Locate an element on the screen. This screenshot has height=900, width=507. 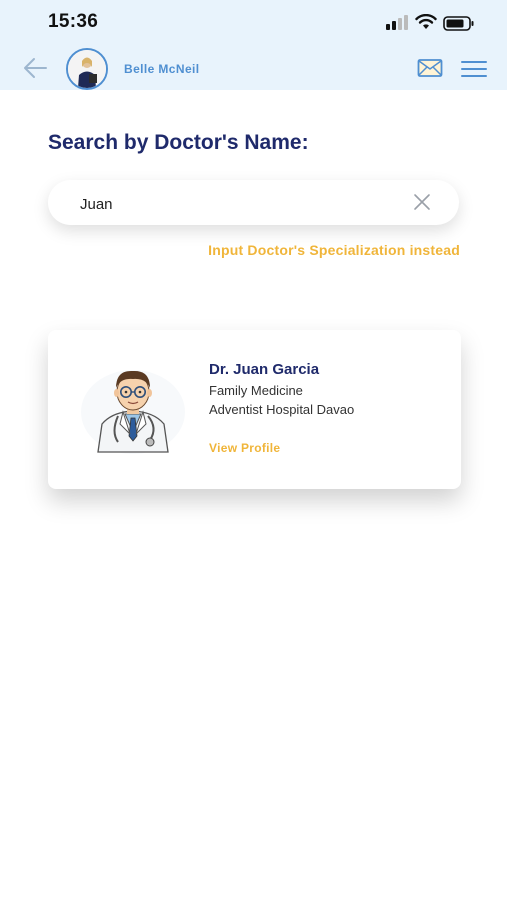
close-icon is located at coordinates (422, 202).